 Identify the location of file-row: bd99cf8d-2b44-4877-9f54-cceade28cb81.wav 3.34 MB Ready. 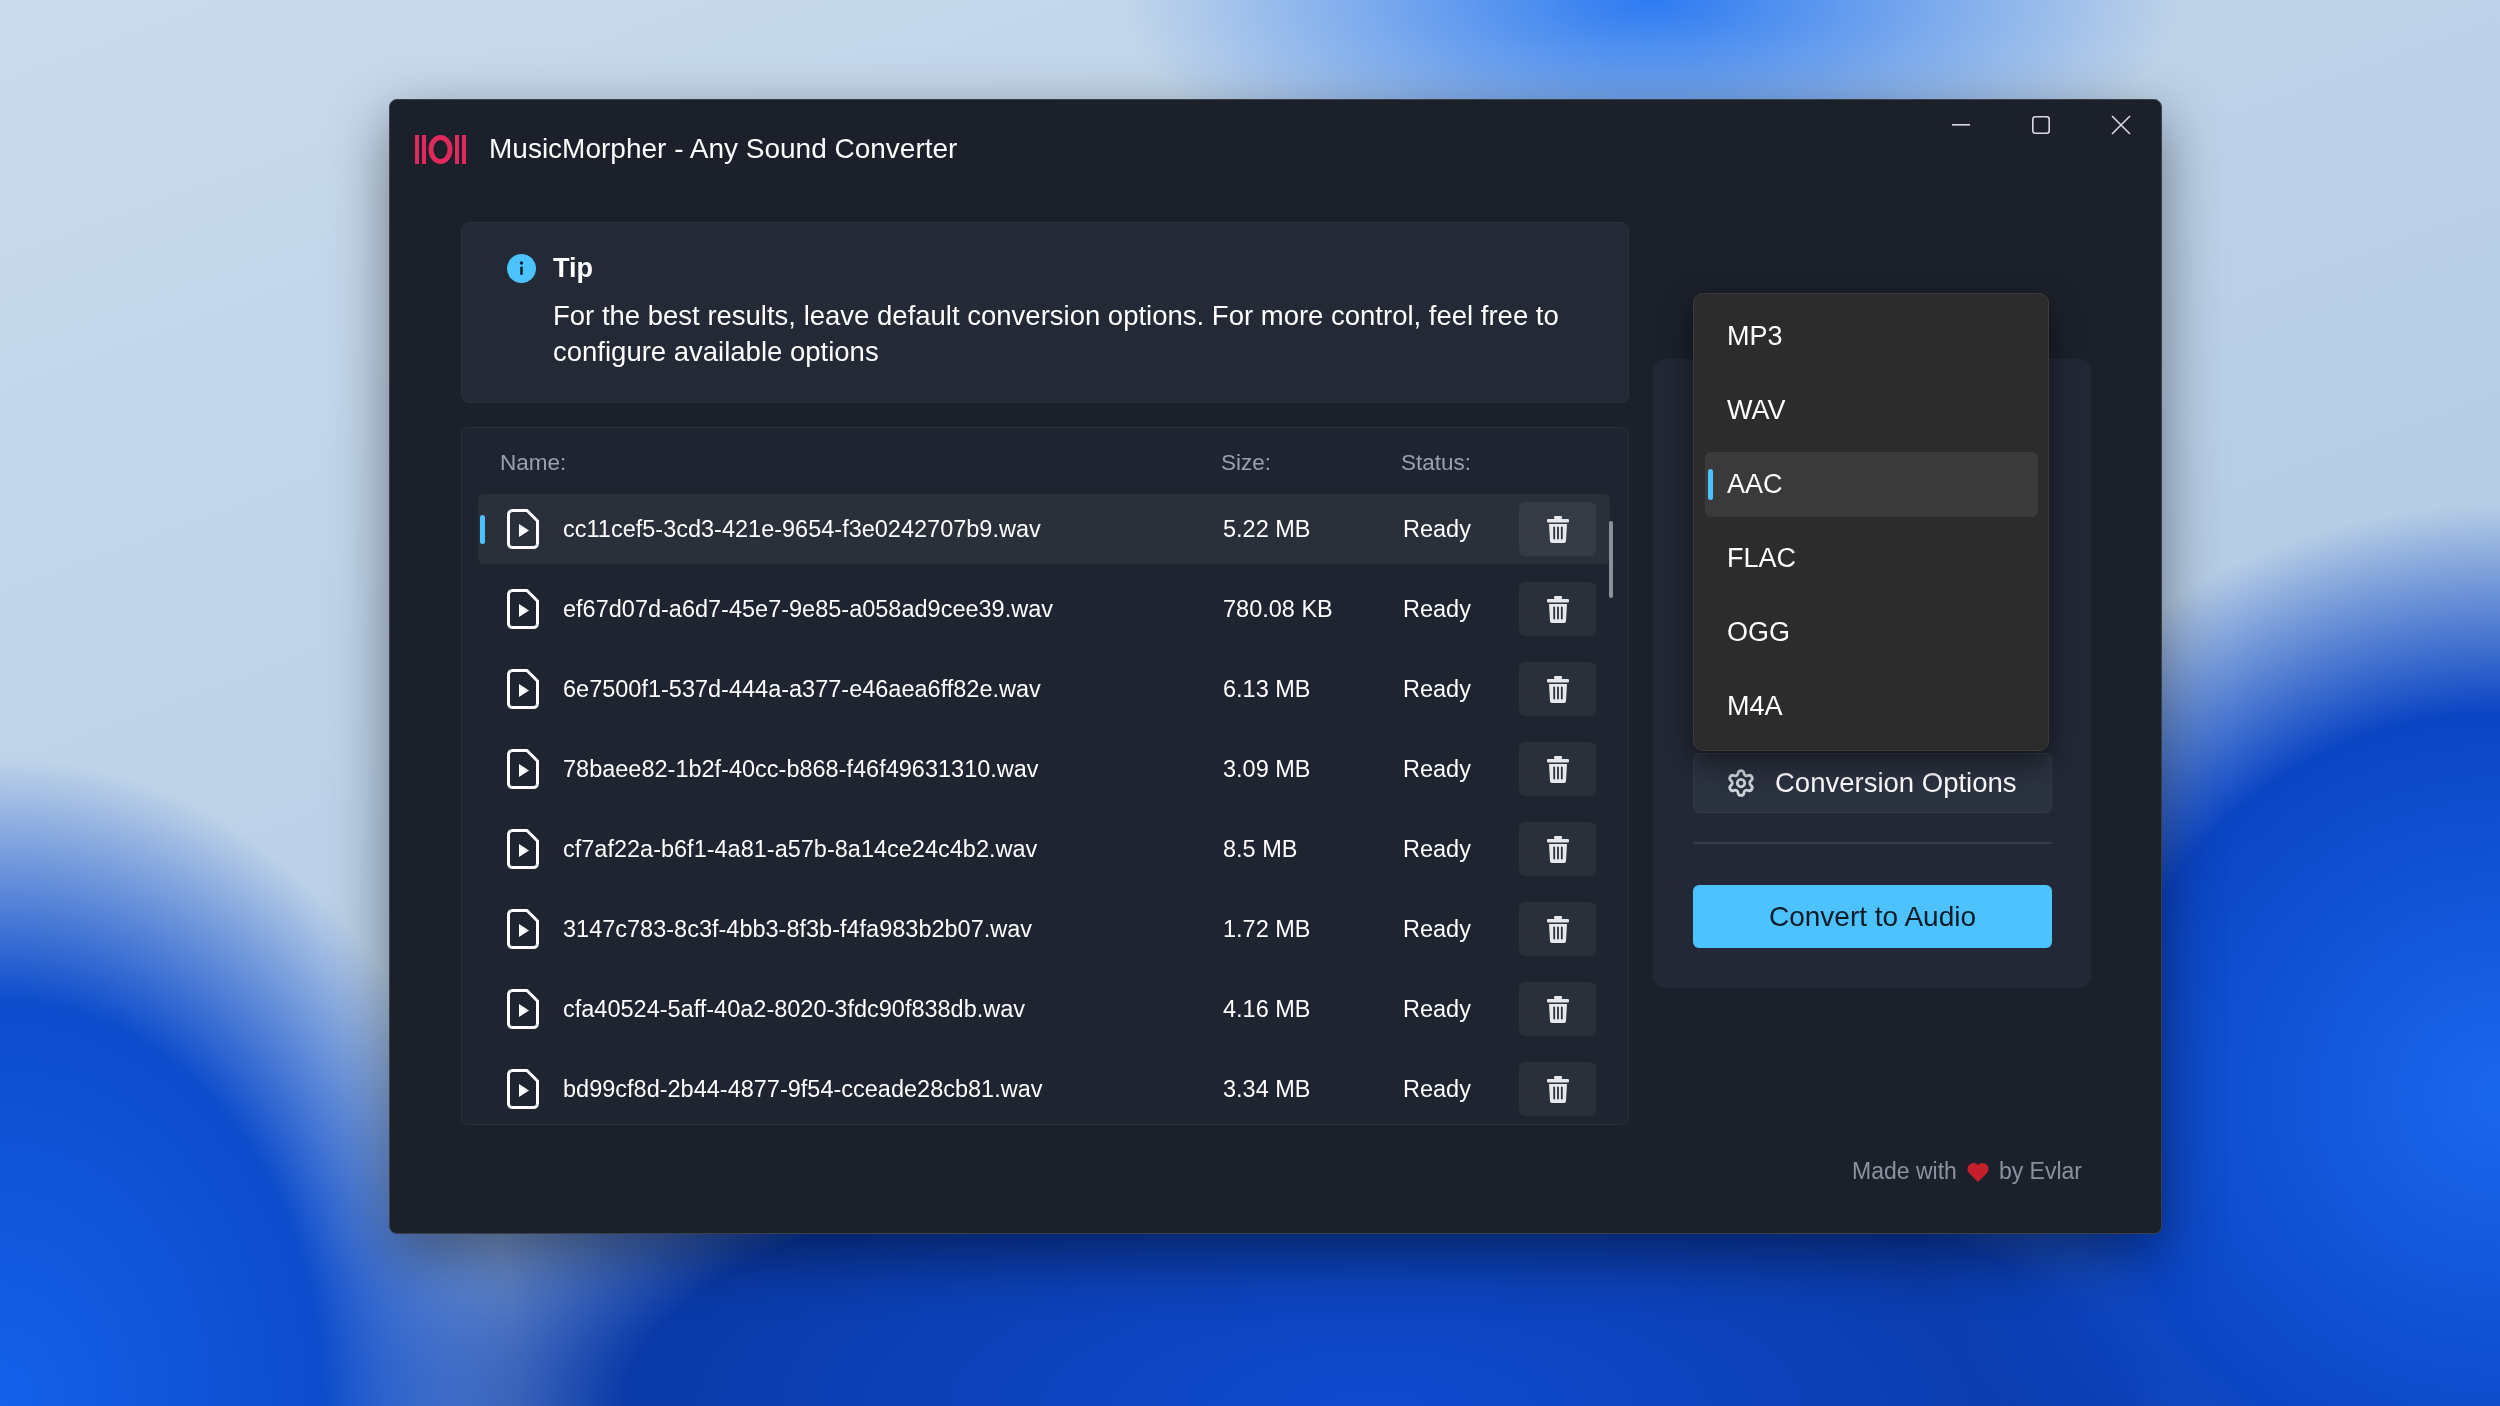
(1044, 1089).